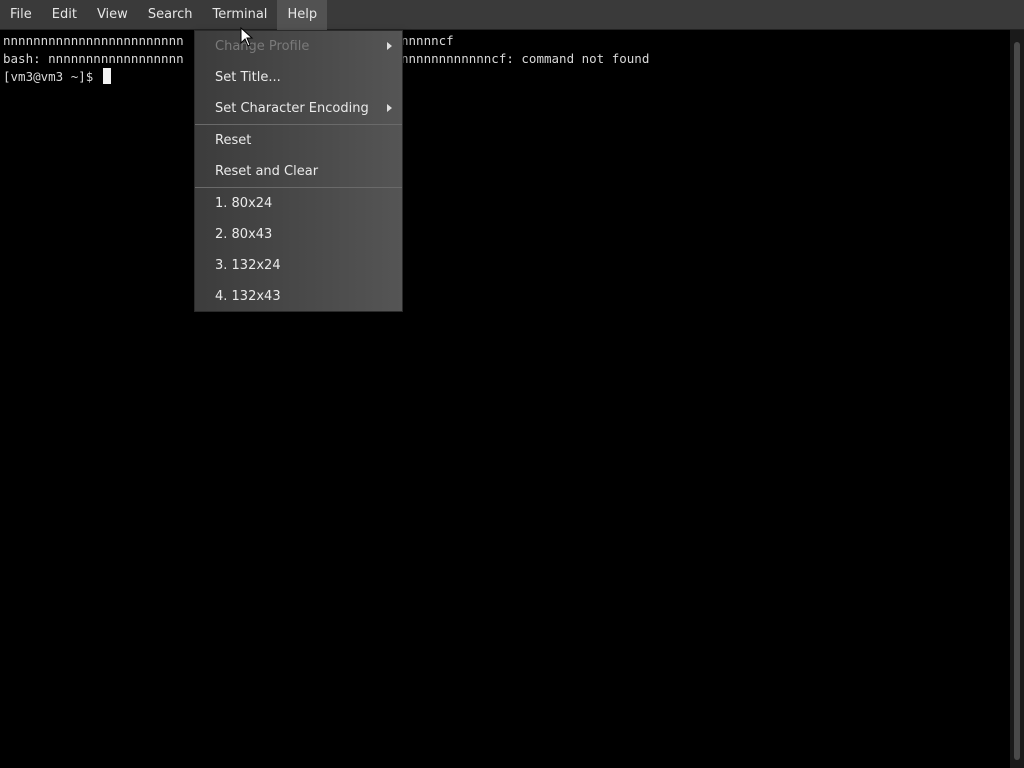 This screenshot has height=768, width=1024. What do you see at coordinates (244, 203) in the screenshot?
I see `menu-item-label: 1. 80x24` at bounding box center [244, 203].